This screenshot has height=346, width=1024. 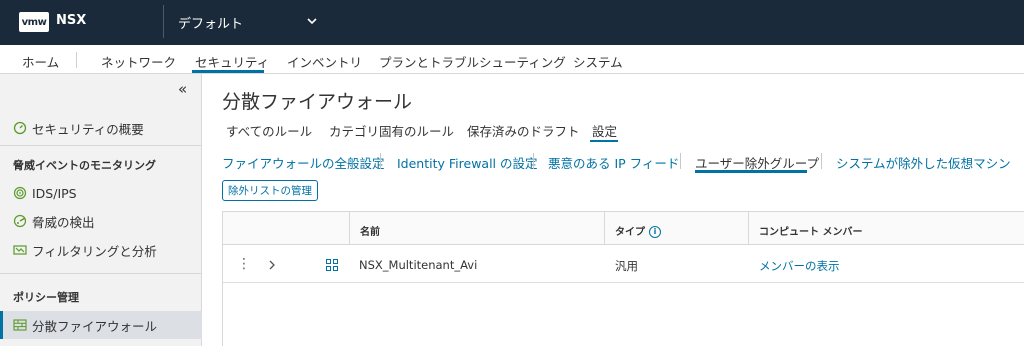 What do you see at coordinates (20, 193) in the screenshot?
I see `target-icon` at bounding box center [20, 193].